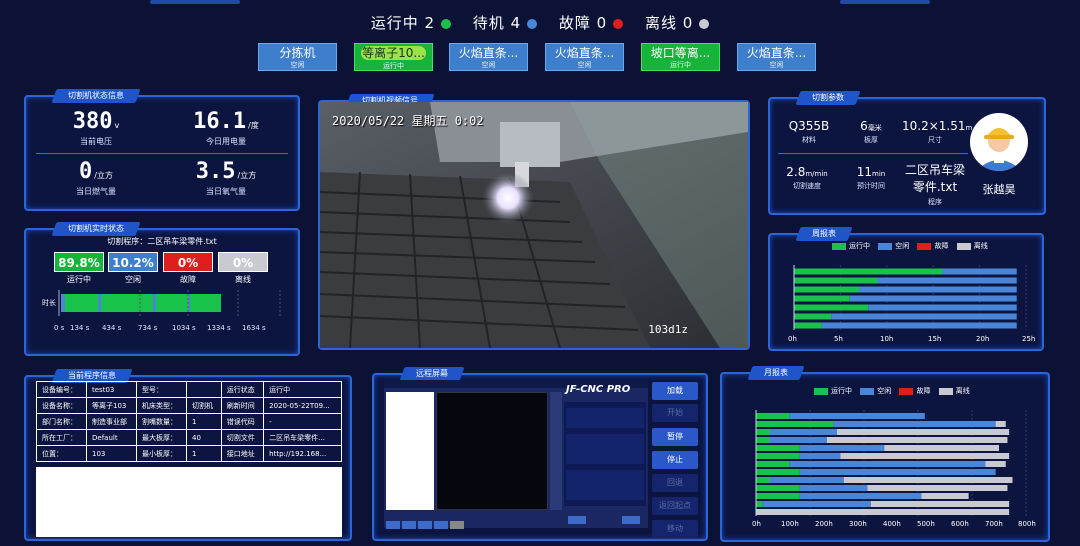 The image size is (1080, 546). Describe the element at coordinates (103, 175) in the screenshot. I see `gas-unit: /立方` at that location.